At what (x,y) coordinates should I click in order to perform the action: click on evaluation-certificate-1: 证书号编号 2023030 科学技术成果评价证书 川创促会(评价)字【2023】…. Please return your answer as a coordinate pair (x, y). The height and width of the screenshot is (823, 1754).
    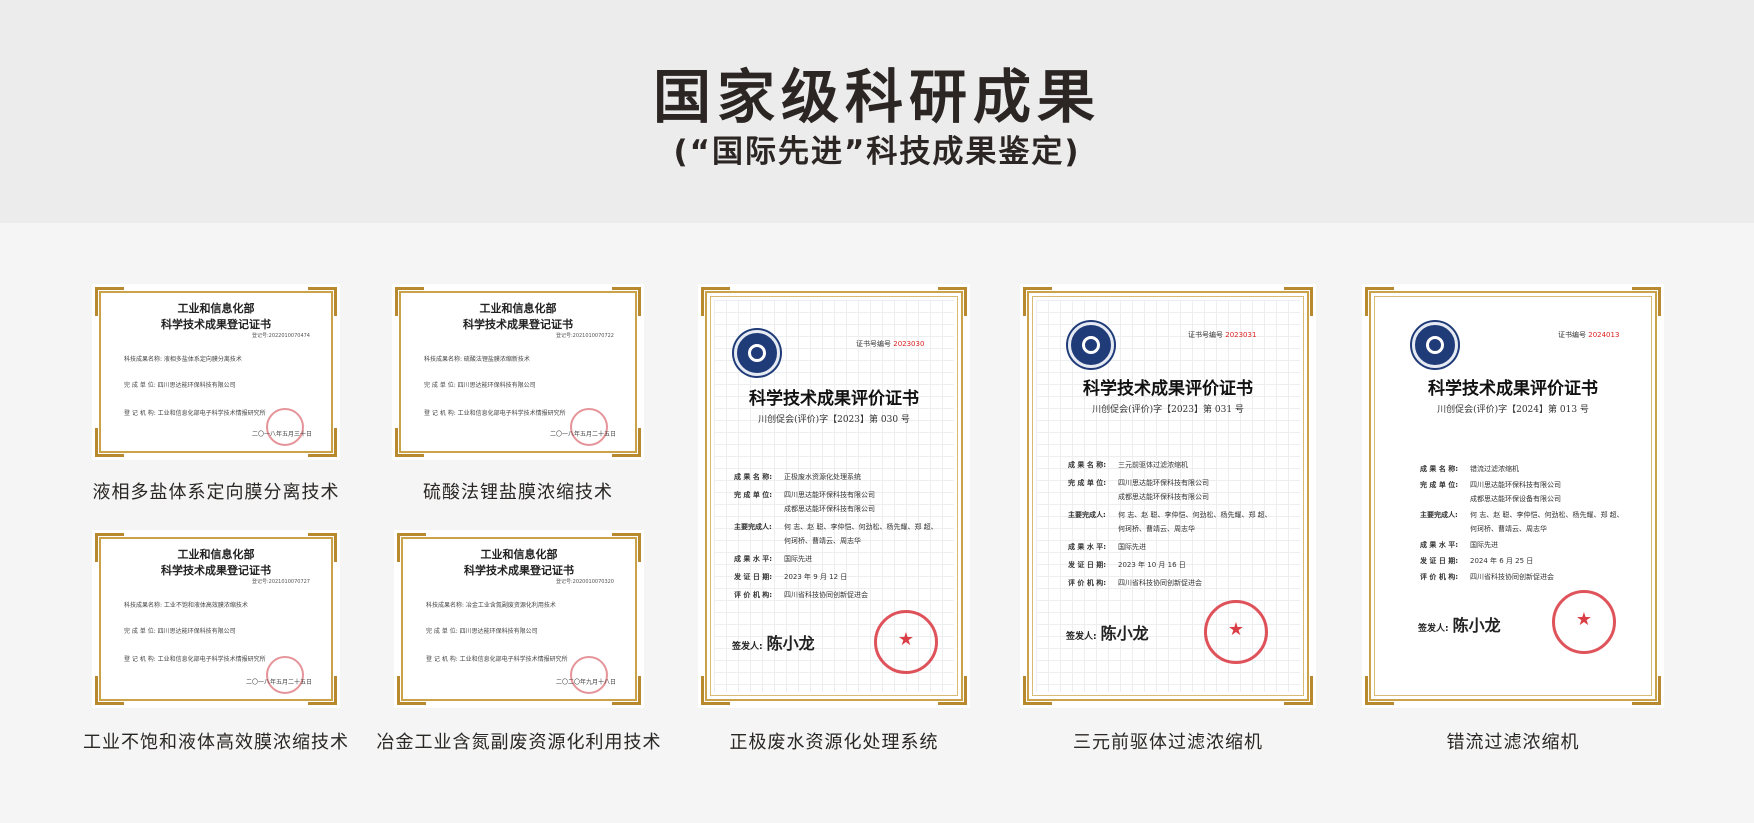
    Looking at the image, I should click on (834, 496).